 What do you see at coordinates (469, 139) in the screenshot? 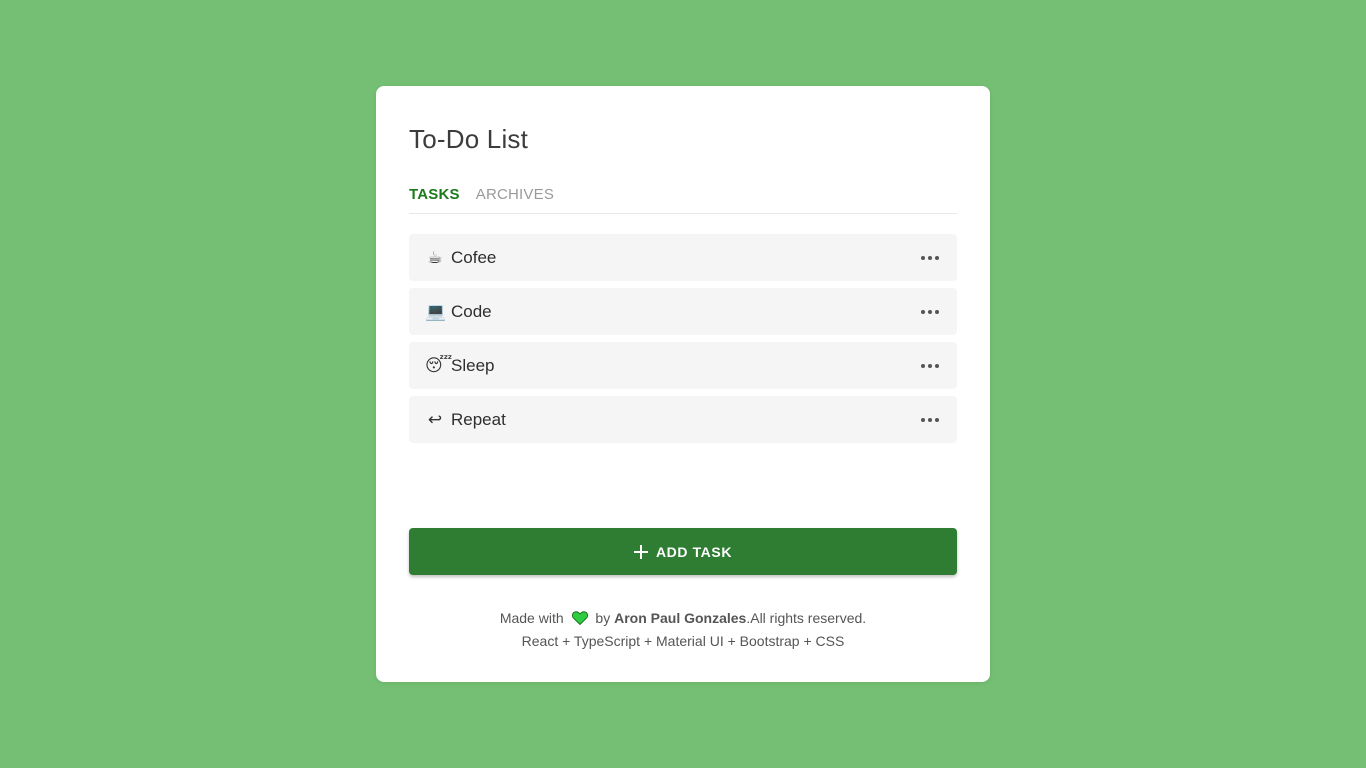
I see `page-title: To-Do List` at bounding box center [469, 139].